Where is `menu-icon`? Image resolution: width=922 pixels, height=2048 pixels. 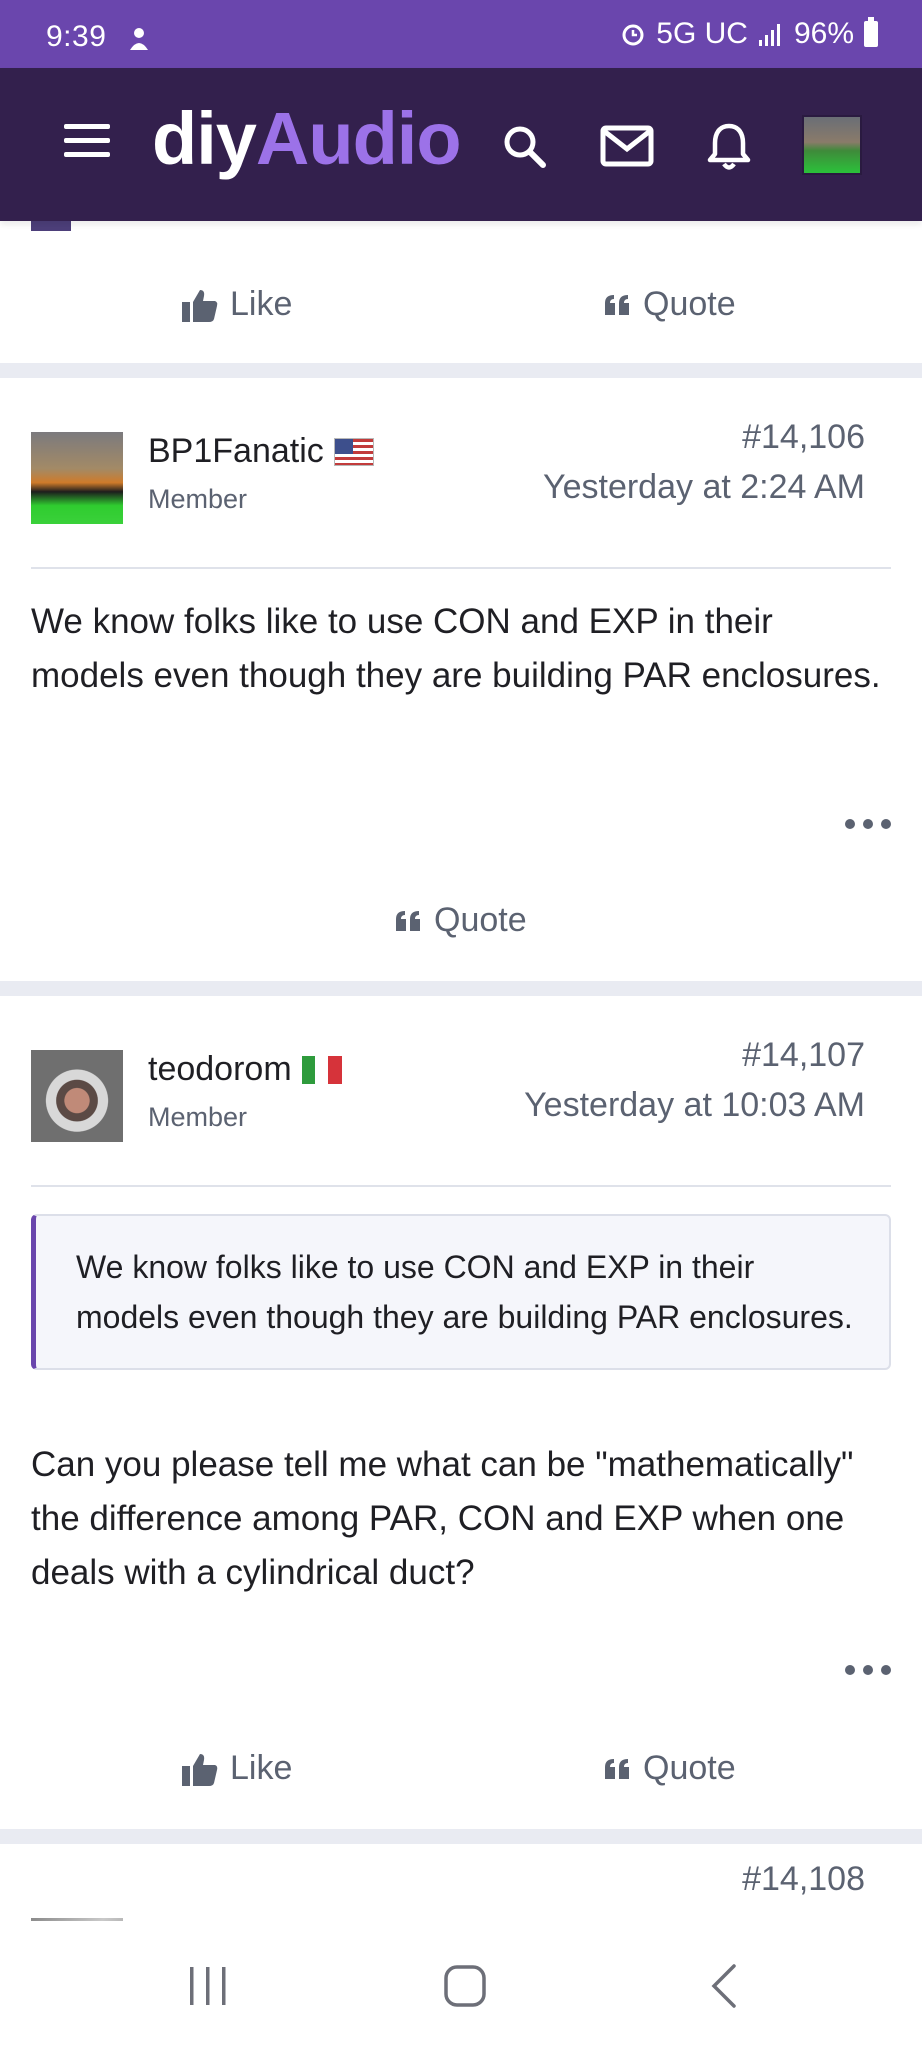 menu-icon is located at coordinates (89, 144).